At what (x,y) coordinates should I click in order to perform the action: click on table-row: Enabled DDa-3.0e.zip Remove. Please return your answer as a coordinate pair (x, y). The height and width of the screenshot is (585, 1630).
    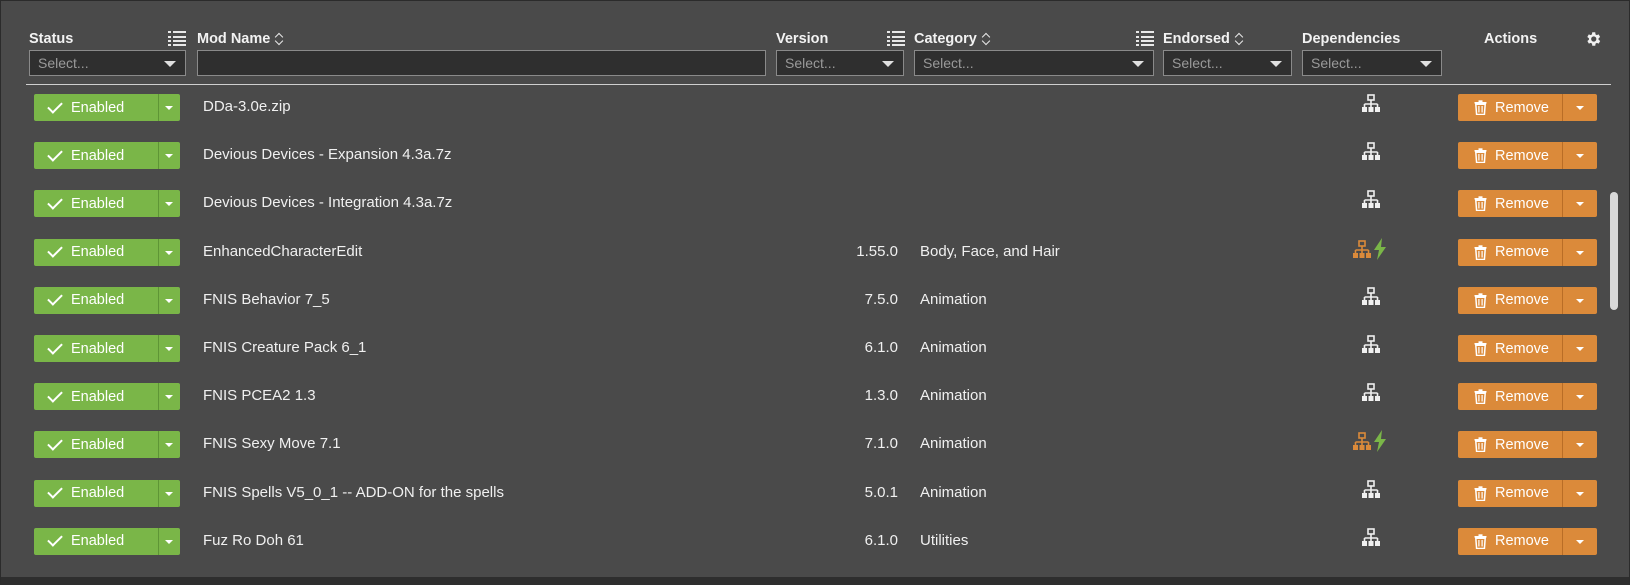
    Looking at the image, I should click on (806, 111).